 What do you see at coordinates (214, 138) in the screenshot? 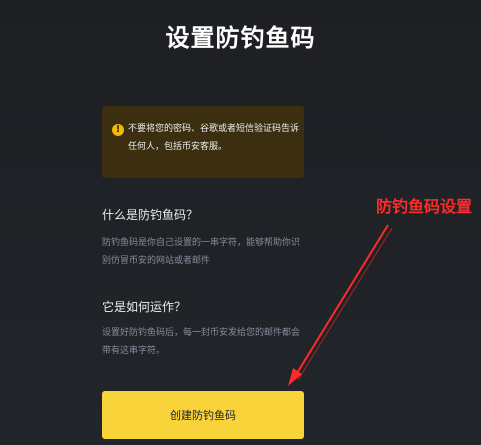
I see `warning-text: 不要将您的密码、谷歌或者短信验证码告诉任何人，包括币安客服。` at bounding box center [214, 138].